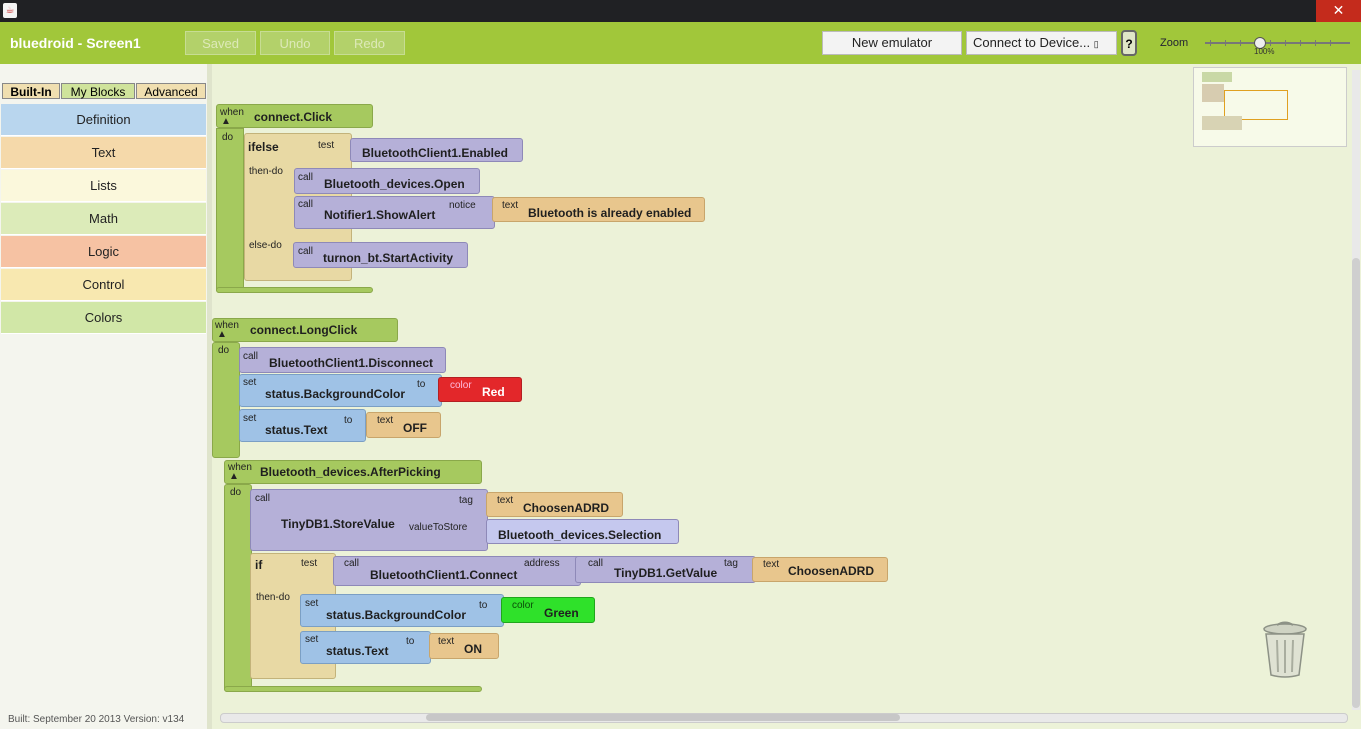  Describe the element at coordinates (103, 219) in the screenshot. I see `drawer-math: Math` at that location.